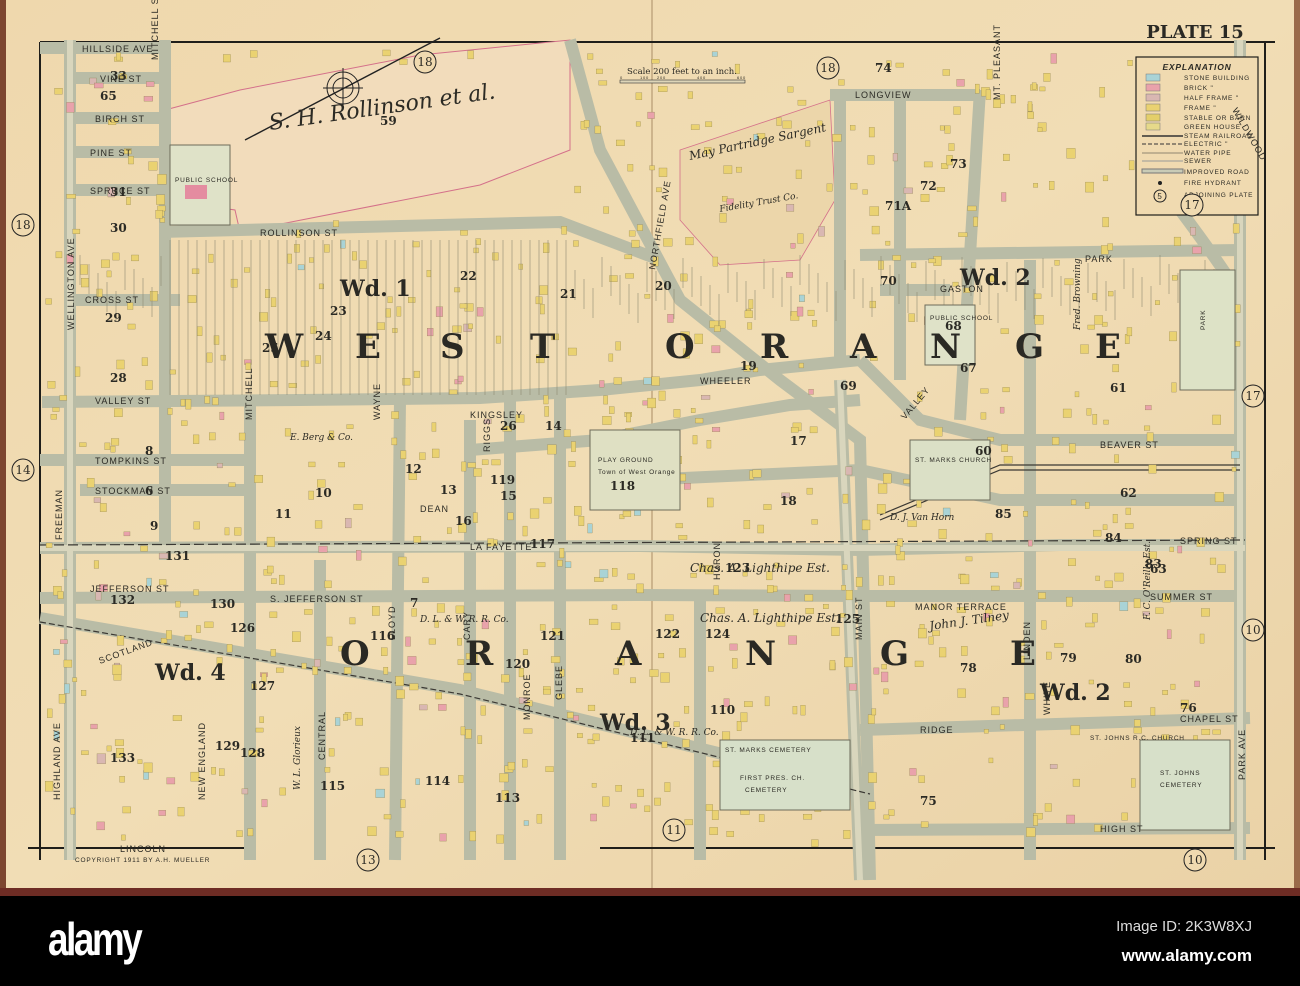 This screenshot has height=986, width=1300. Describe the element at coordinates (517, 664) in the screenshot. I see `block-number: 120` at that location.